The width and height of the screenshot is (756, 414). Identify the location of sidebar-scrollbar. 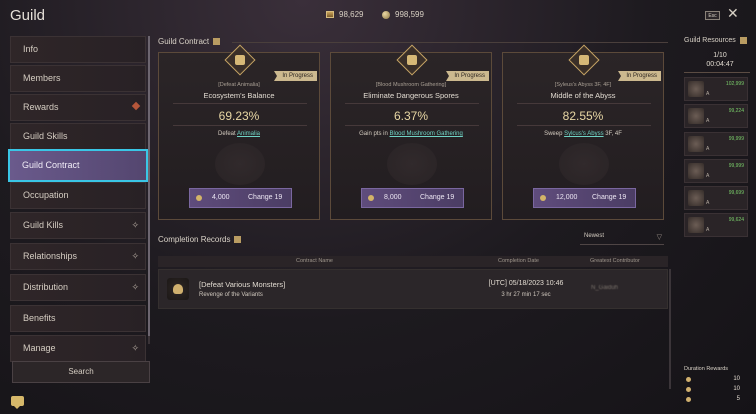
(149, 190).